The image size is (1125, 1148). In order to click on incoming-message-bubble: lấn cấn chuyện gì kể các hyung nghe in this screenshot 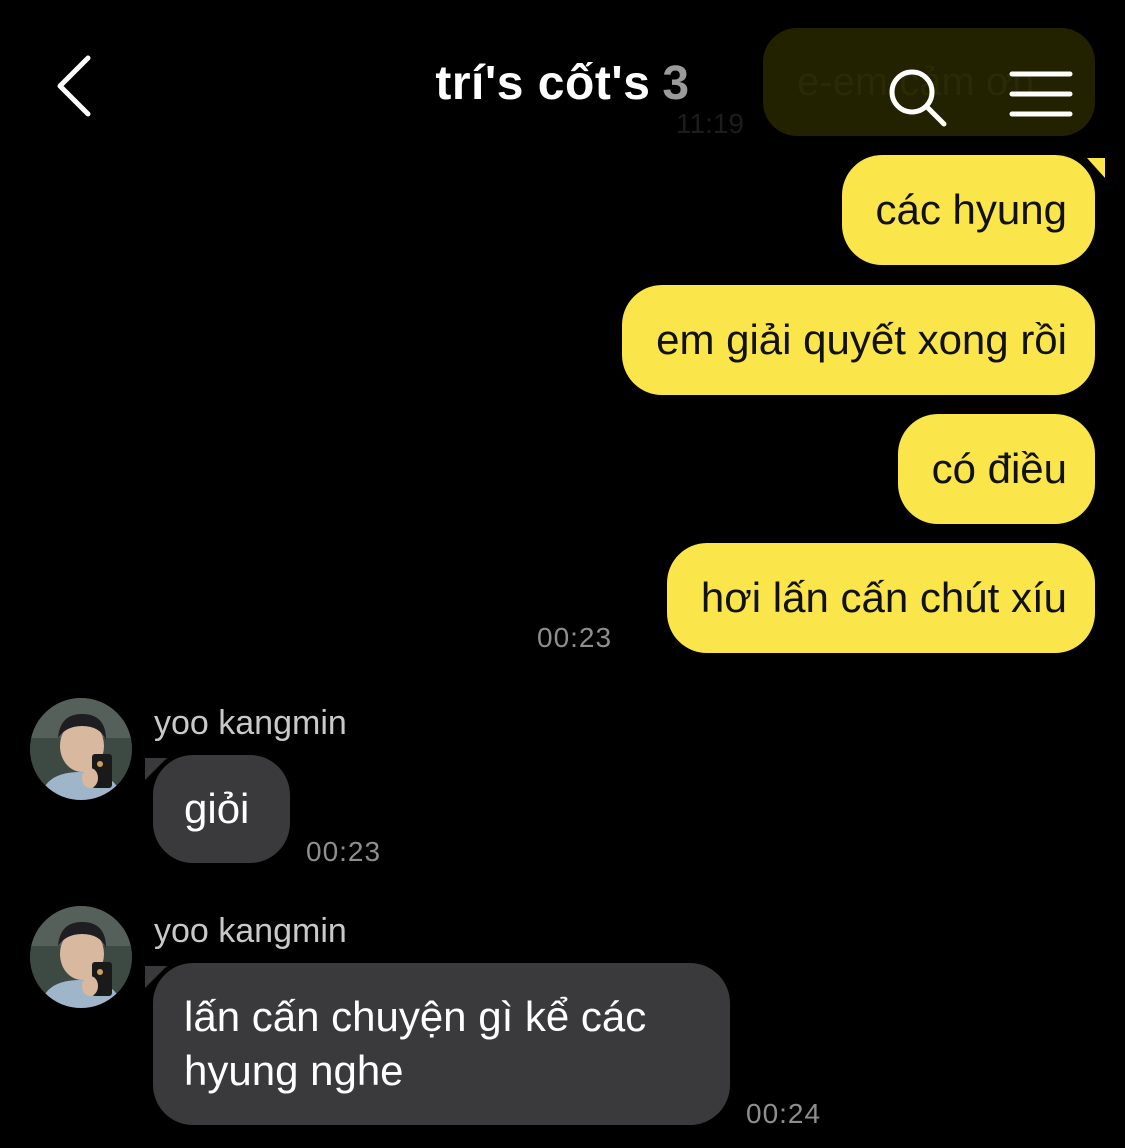, I will do `click(441, 1044)`.